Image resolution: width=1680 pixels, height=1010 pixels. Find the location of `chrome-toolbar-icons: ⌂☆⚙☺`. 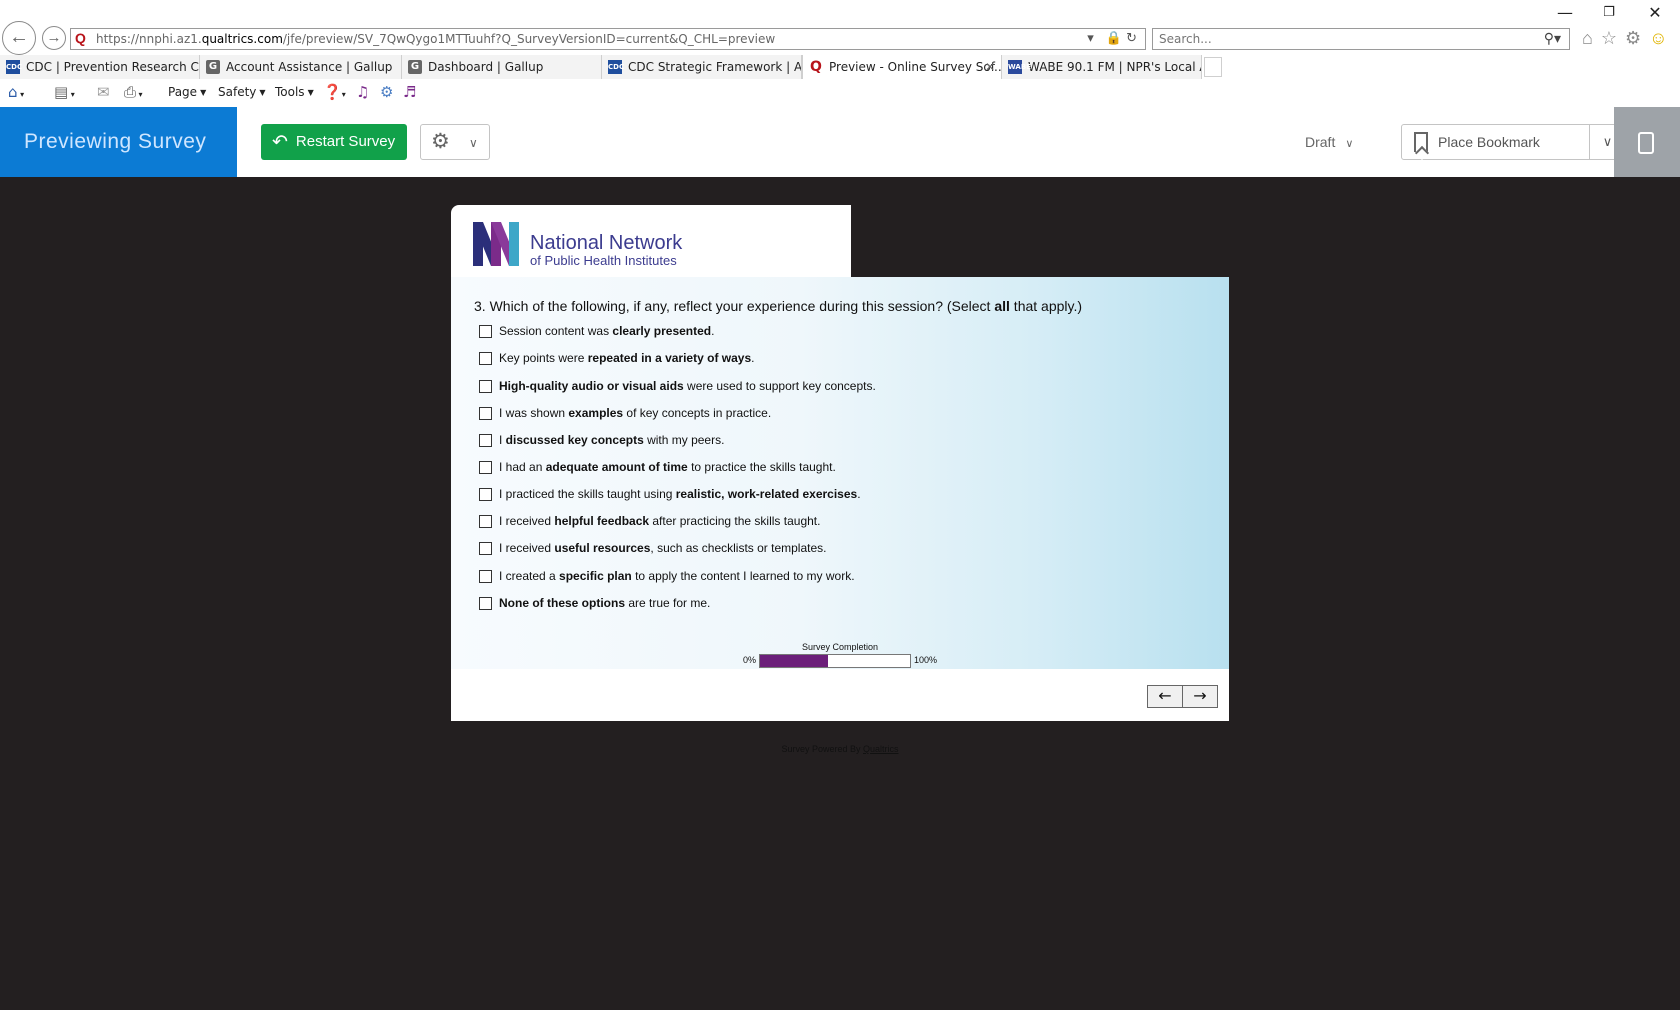

chrome-toolbar-icons: ⌂☆⚙☺ is located at coordinates (1629, 38).